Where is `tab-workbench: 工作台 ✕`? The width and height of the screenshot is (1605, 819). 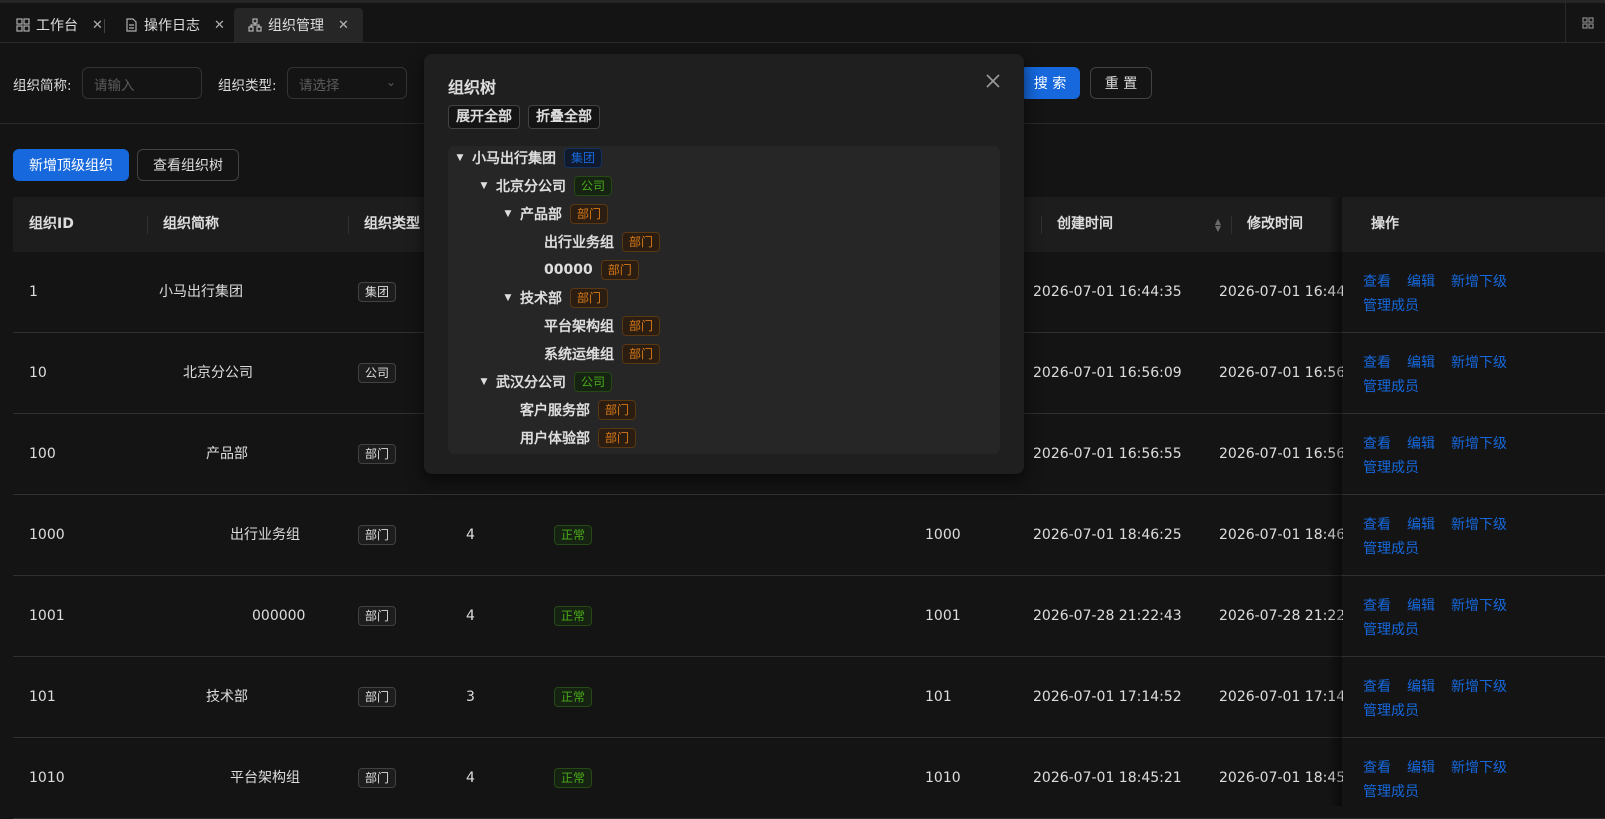 tab-workbench: 工作台 ✕ is located at coordinates (59, 25).